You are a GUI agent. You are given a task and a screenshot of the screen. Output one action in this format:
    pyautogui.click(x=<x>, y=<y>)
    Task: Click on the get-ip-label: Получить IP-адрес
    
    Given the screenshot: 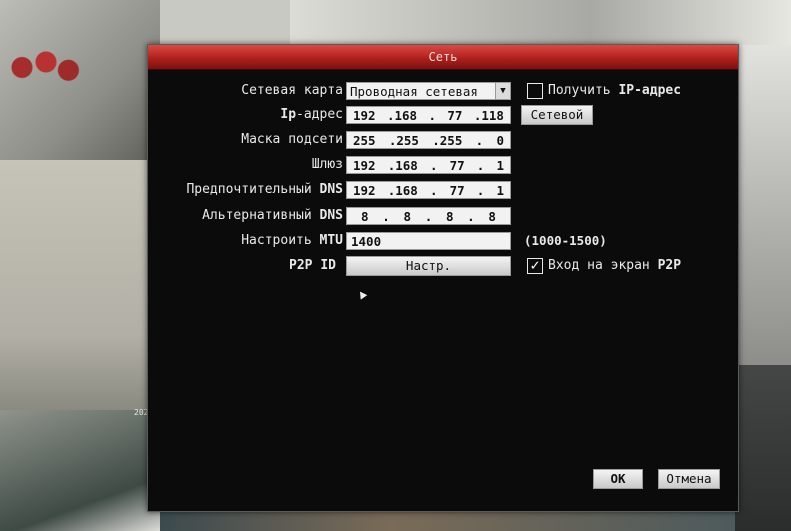 What is the action you would take?
    pyautogui.click(x=615, y=90)
    